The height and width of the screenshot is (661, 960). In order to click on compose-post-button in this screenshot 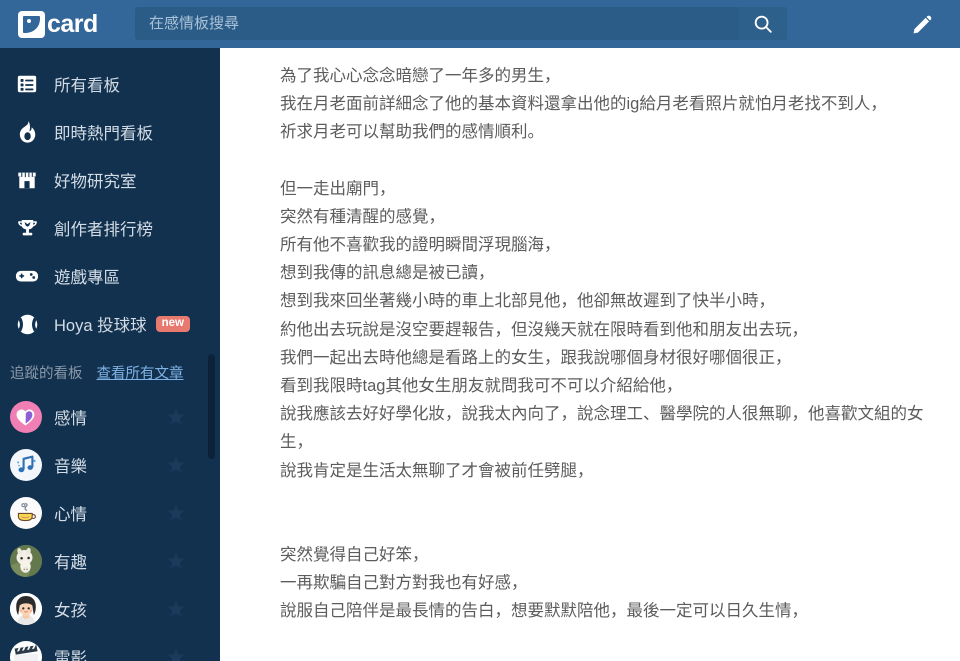, I will do `click(923, 24)`.